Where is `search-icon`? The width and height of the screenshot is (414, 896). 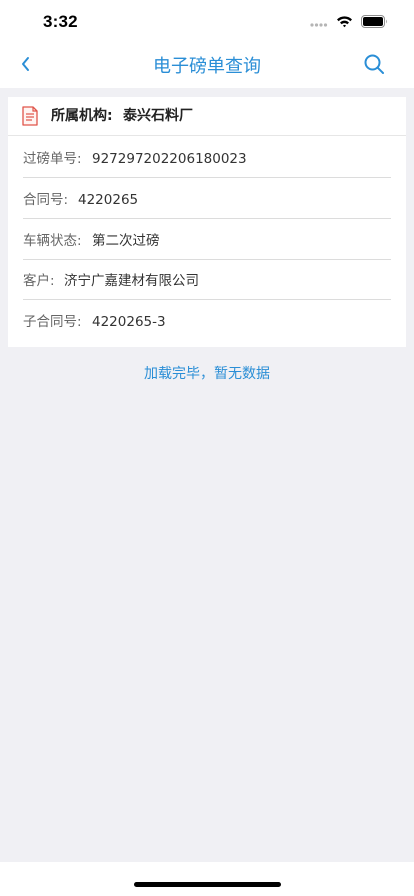
search-icon is located at coordinates (374, 66).